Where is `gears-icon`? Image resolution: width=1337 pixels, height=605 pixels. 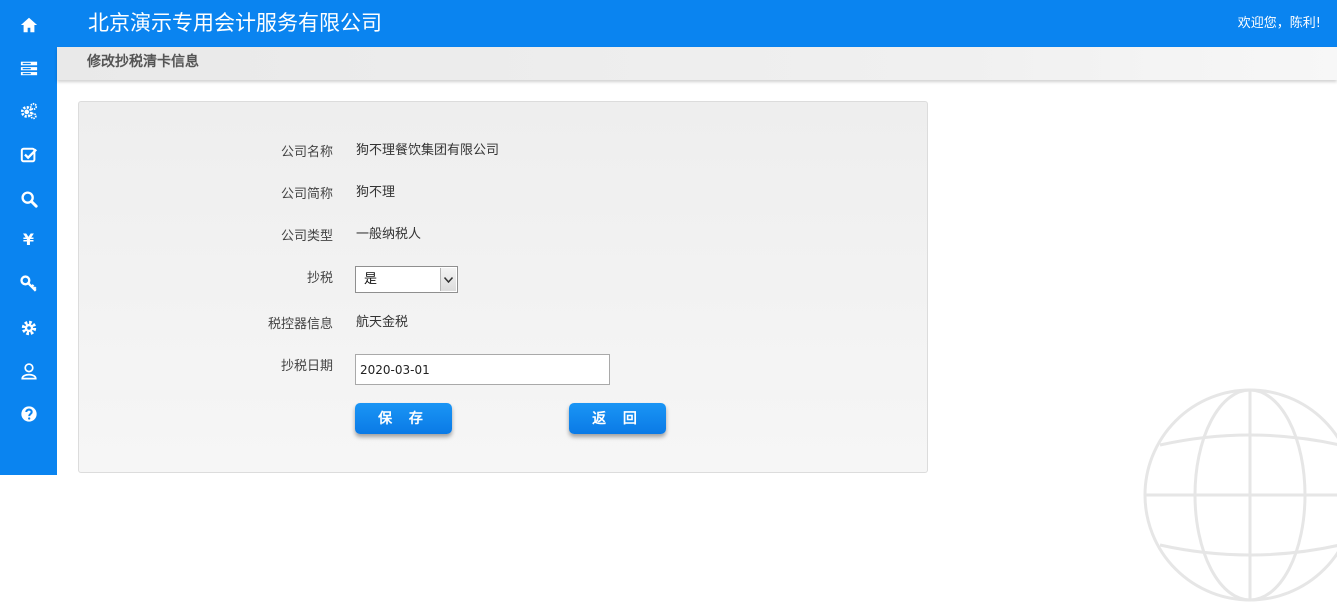 gears-icon is located at coordinates (28, 111).